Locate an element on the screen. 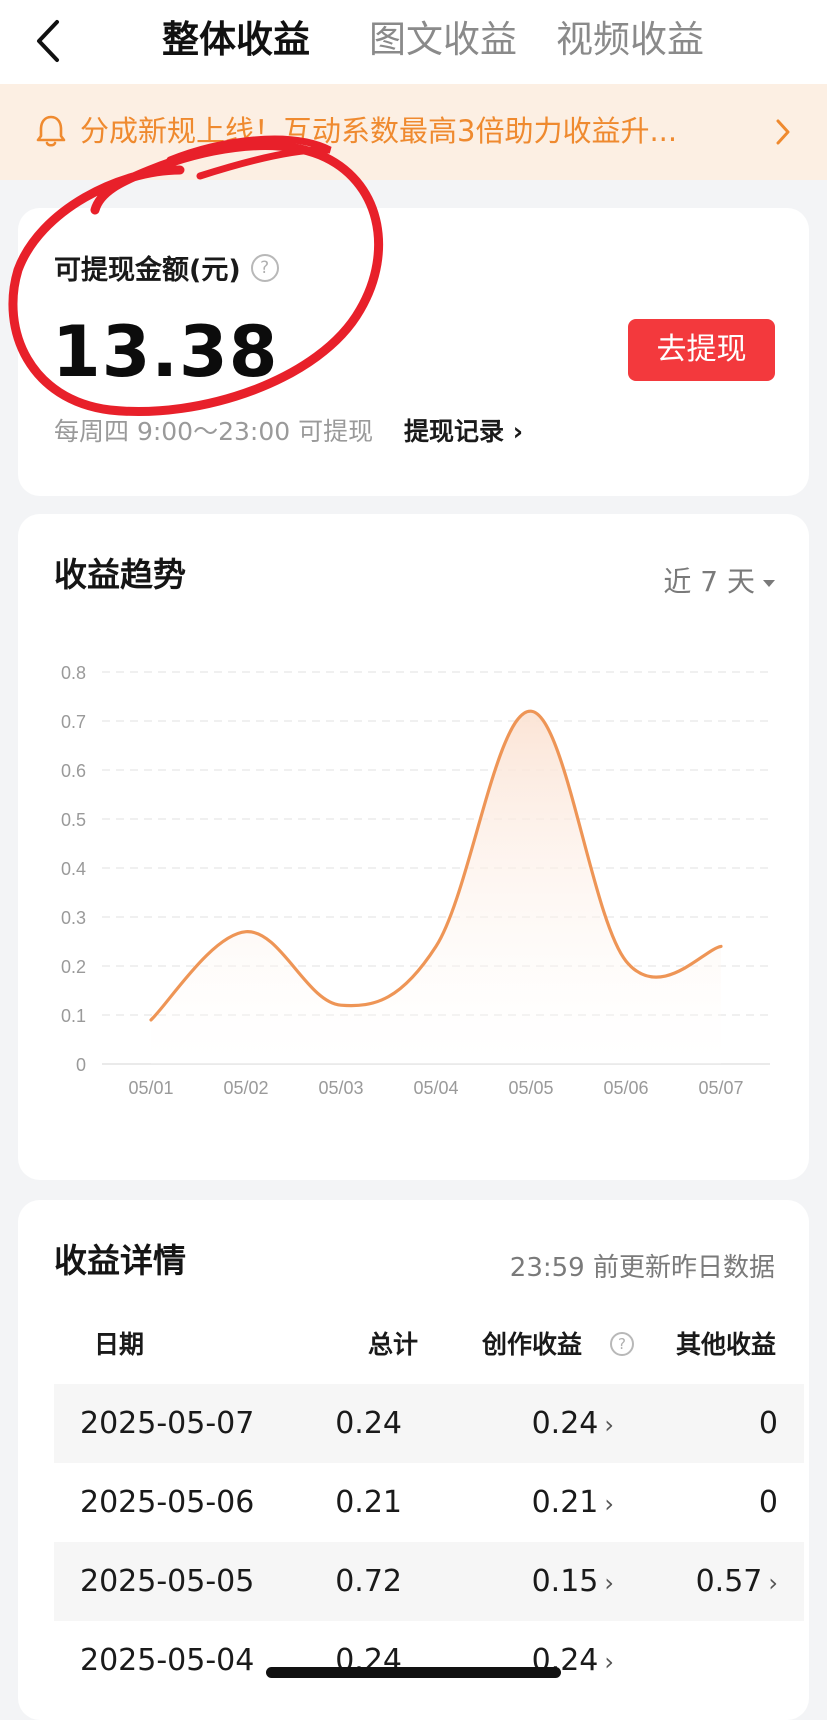 The image size is (827, 1720). y-tick-label: 0.7 is located at coordinates (73, 722).